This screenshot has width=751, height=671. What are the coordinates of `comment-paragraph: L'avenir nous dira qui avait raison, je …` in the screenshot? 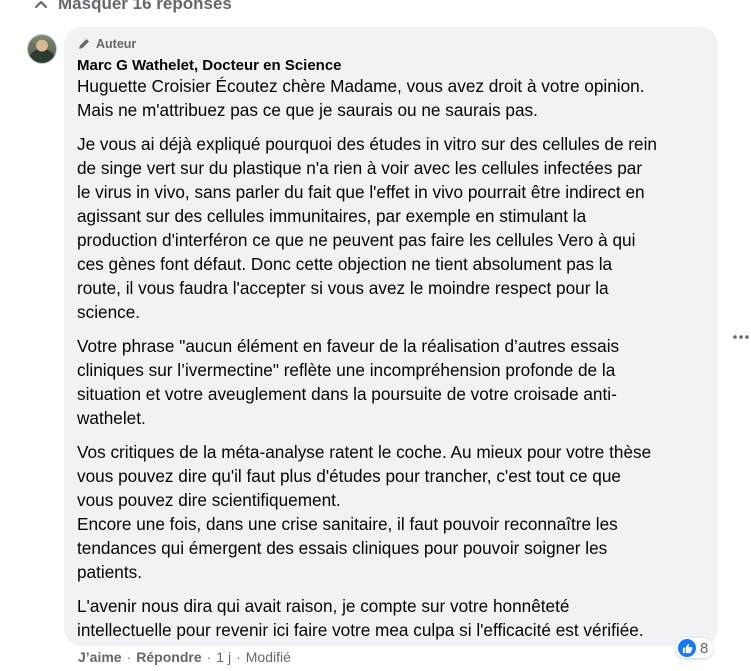 It's located at (360, 618).